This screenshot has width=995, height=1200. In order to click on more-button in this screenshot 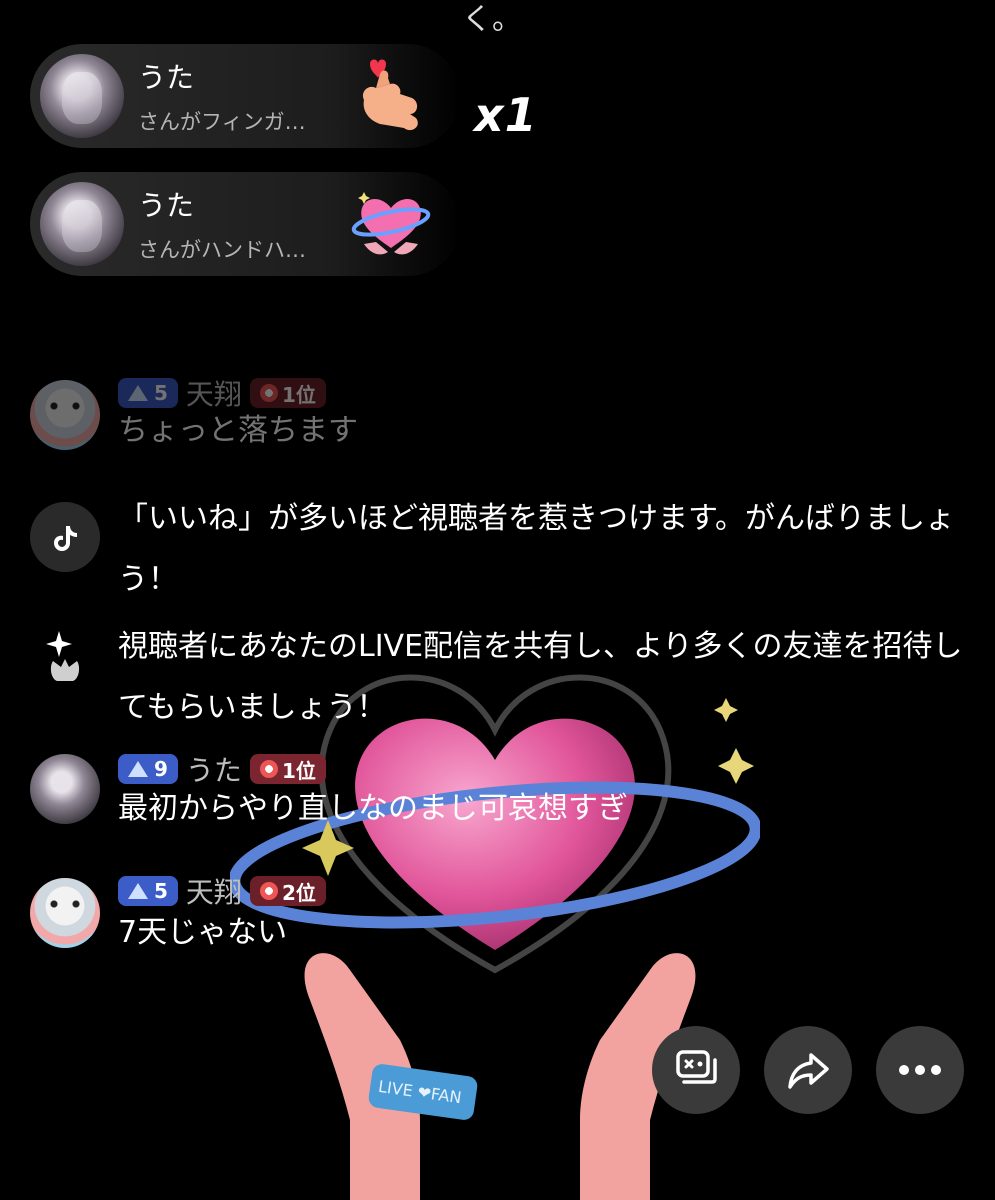, I will do `click(920, 1070)`.